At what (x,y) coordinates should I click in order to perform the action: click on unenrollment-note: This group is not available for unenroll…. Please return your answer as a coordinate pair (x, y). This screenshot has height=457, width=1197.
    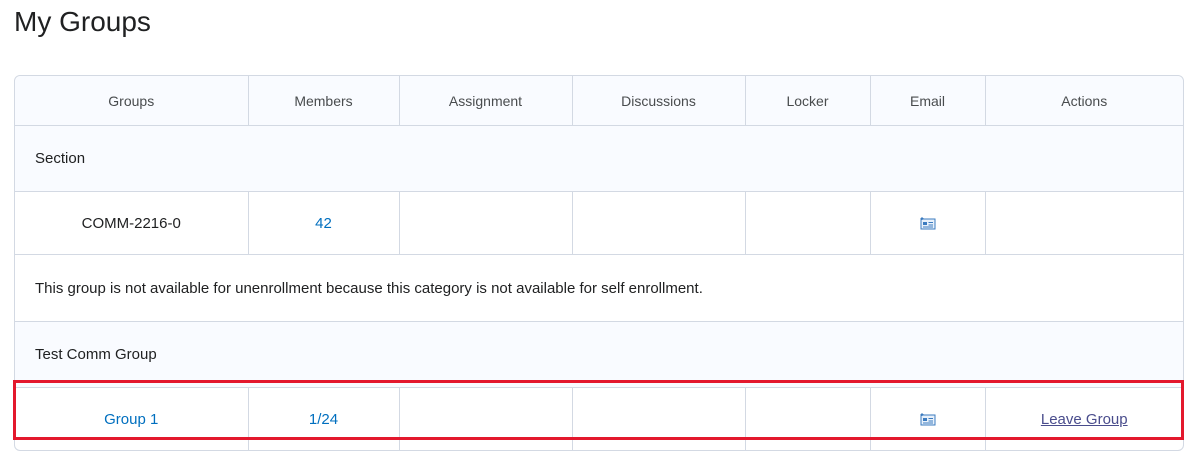
    Looking at the image, I should click on (599, 288).